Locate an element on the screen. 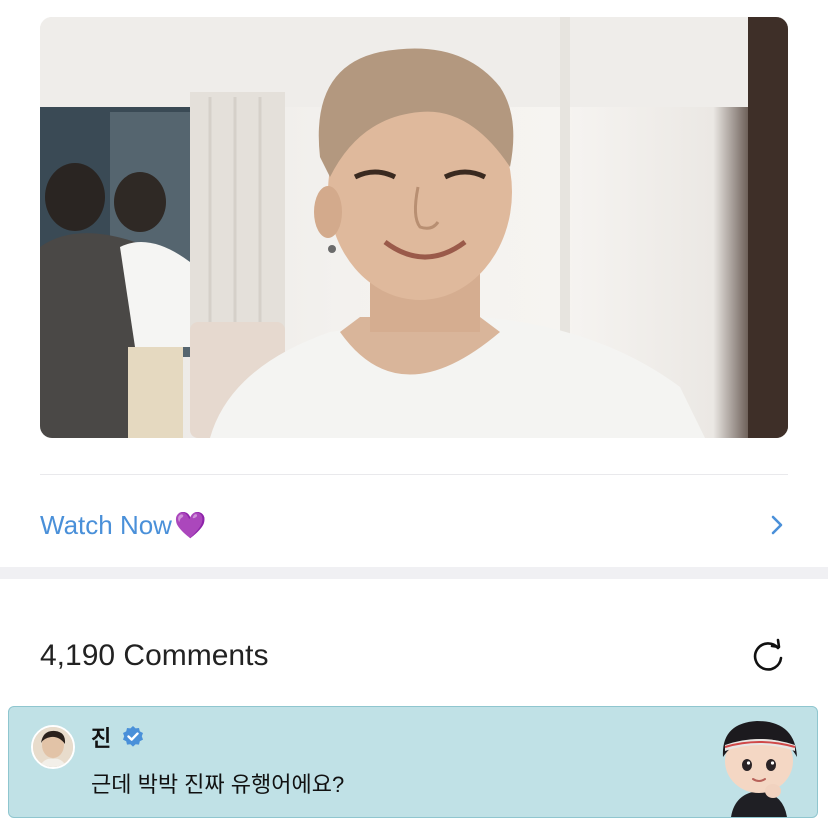 This screenshot has height=838, width=828. avatar-image is located at coordinates (53, 747).